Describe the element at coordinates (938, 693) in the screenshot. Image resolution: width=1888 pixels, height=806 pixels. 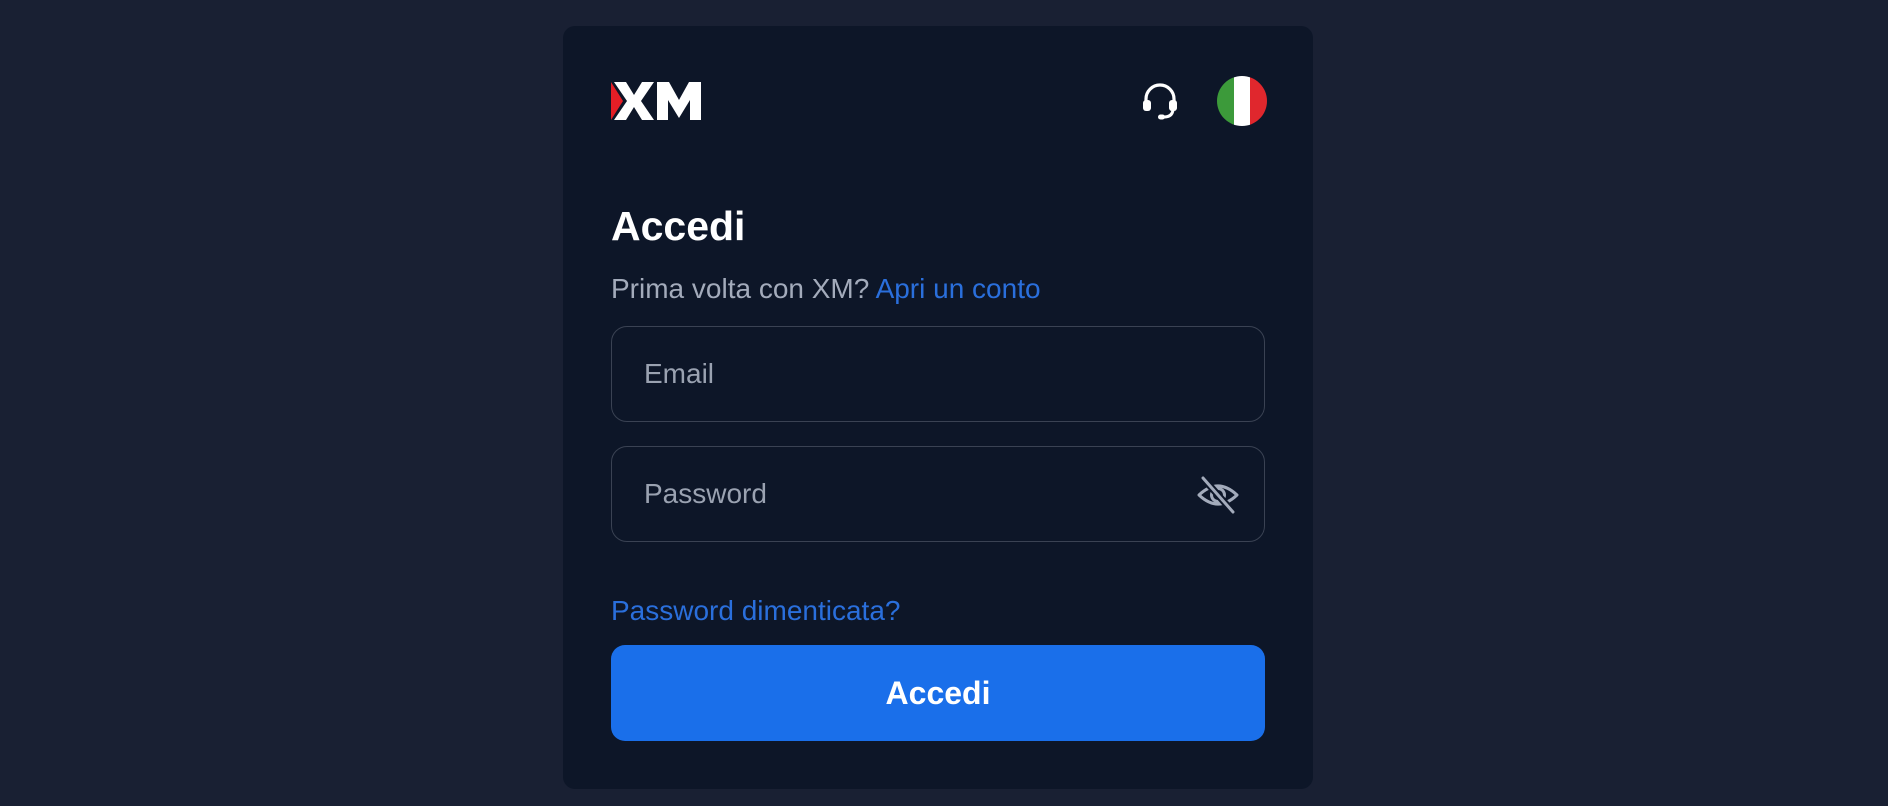
I see `login-submit-button: Accedi` at that location.